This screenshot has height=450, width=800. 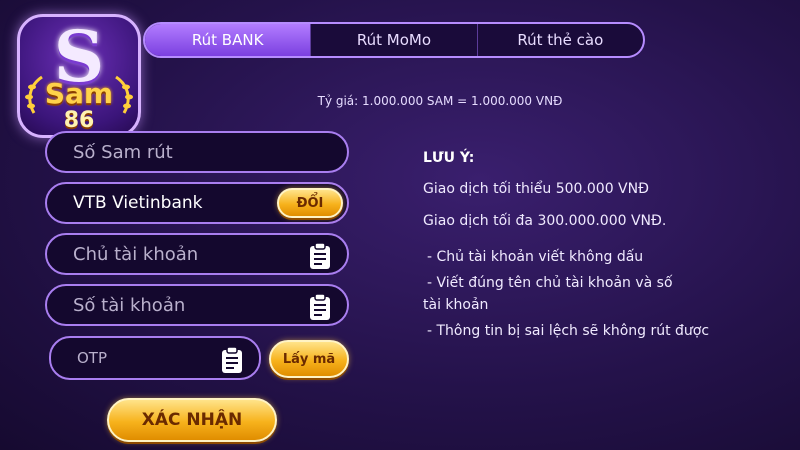 I want to click on account-holder-input: Chủ tài khoản, so click(x=197, y=254).